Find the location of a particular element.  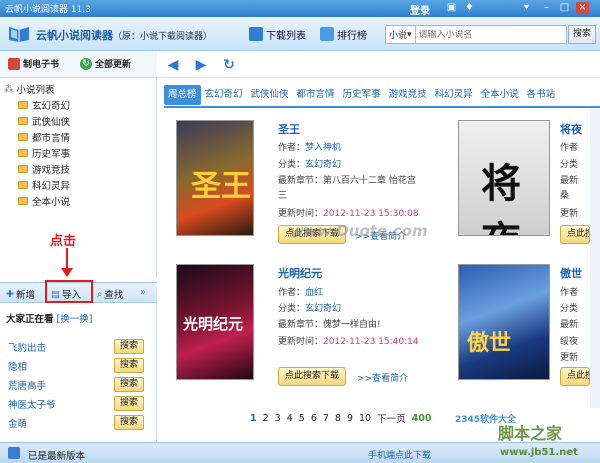

tab-dushi: 都市言情 is located at coordinates (316, 95).